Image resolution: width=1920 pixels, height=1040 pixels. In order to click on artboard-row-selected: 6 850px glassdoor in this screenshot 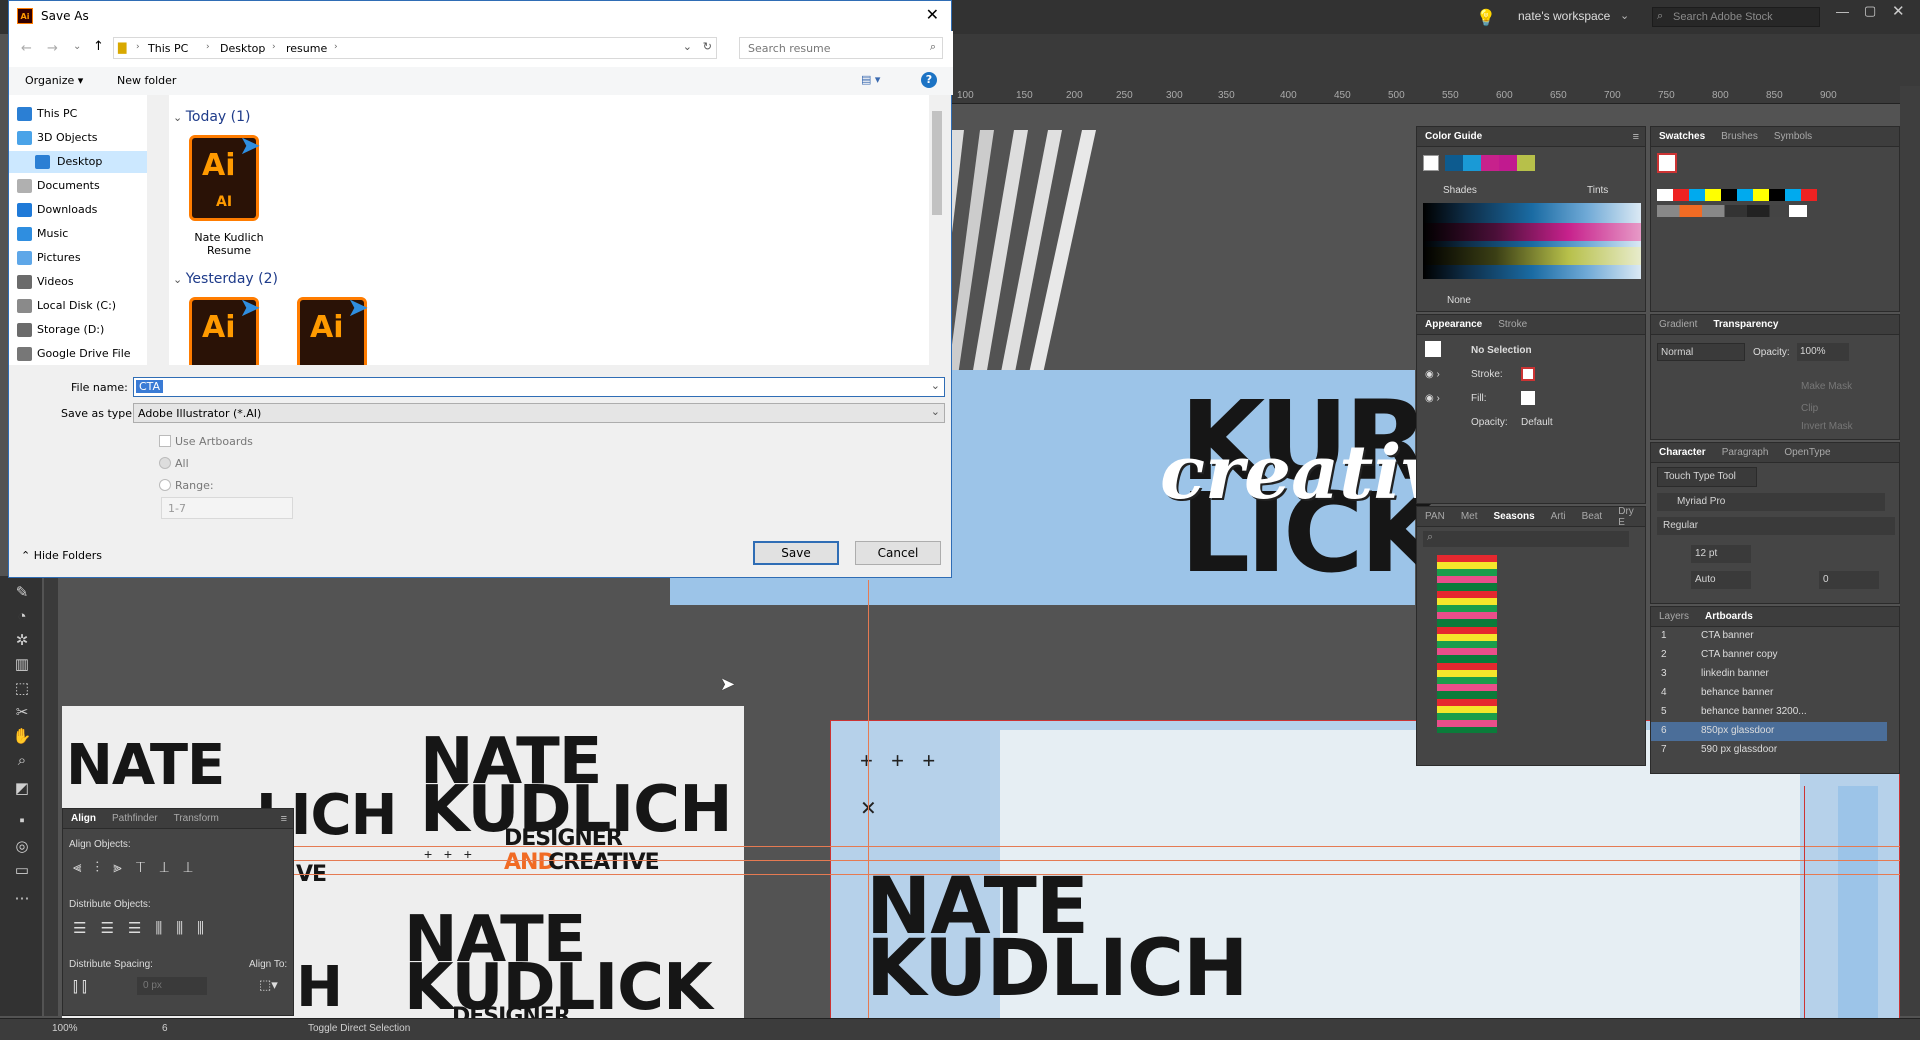, I will do `click(1769, 731)`.